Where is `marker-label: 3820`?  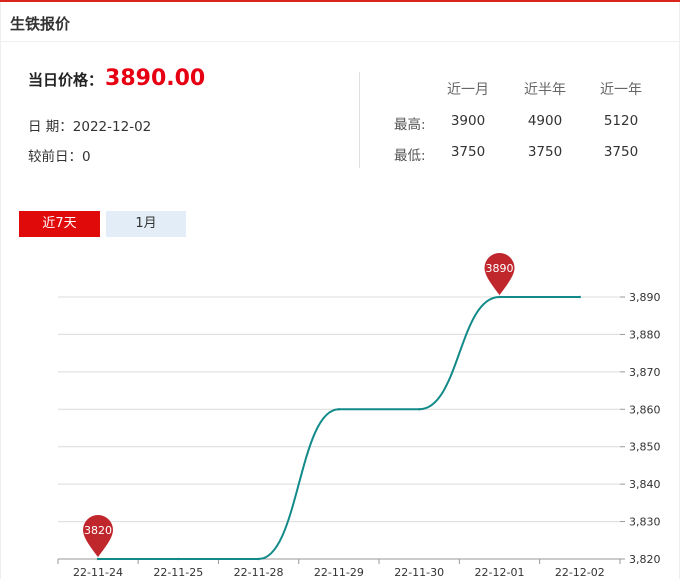 marker-label: 3820 is located at coordinates (98, 530).